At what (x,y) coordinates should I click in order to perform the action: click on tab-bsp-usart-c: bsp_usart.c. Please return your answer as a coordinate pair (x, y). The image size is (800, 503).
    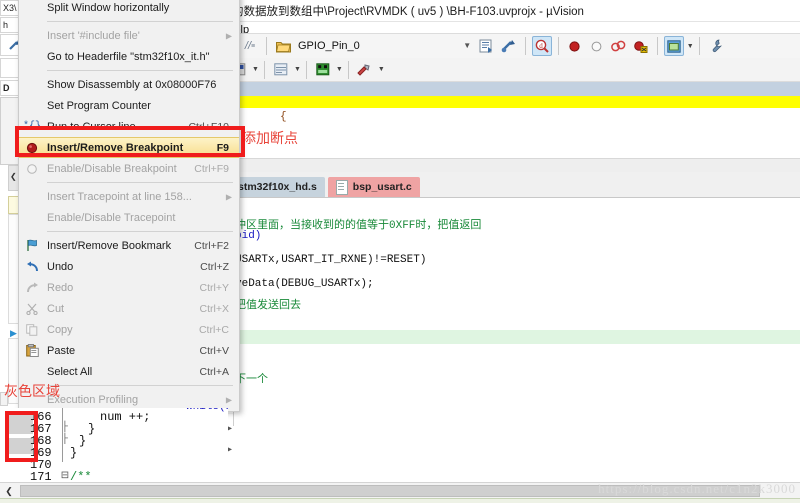
    Looking at the image, I should click on (373, 187).